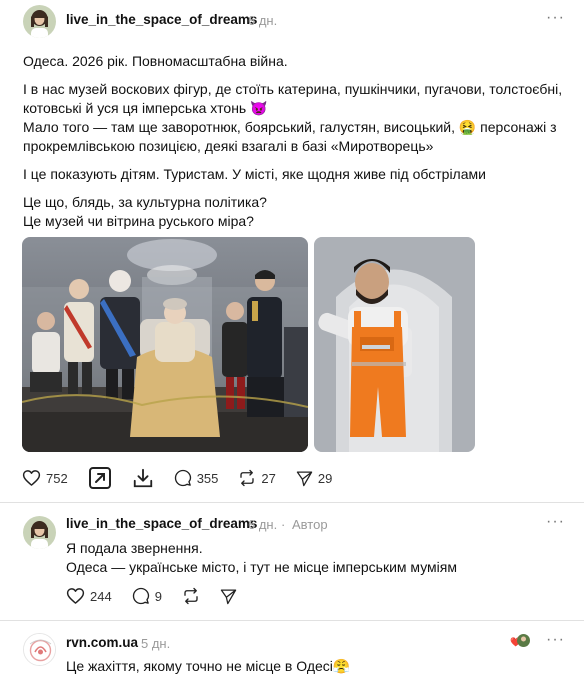 The image size is (584, 685). Describe the element at coordinates (516, 127) in the screenshot. I see `text-segment: персонажі з` at that location.